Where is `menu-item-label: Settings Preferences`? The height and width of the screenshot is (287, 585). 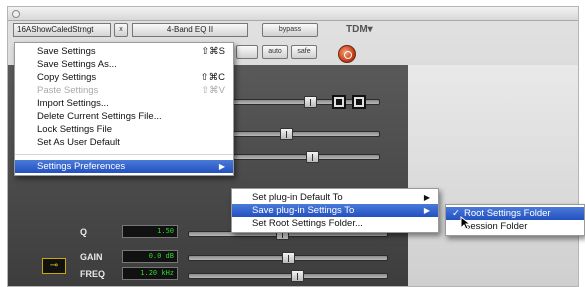 menu-item-label: Settings Preferences is located at coordinates (81, 166).